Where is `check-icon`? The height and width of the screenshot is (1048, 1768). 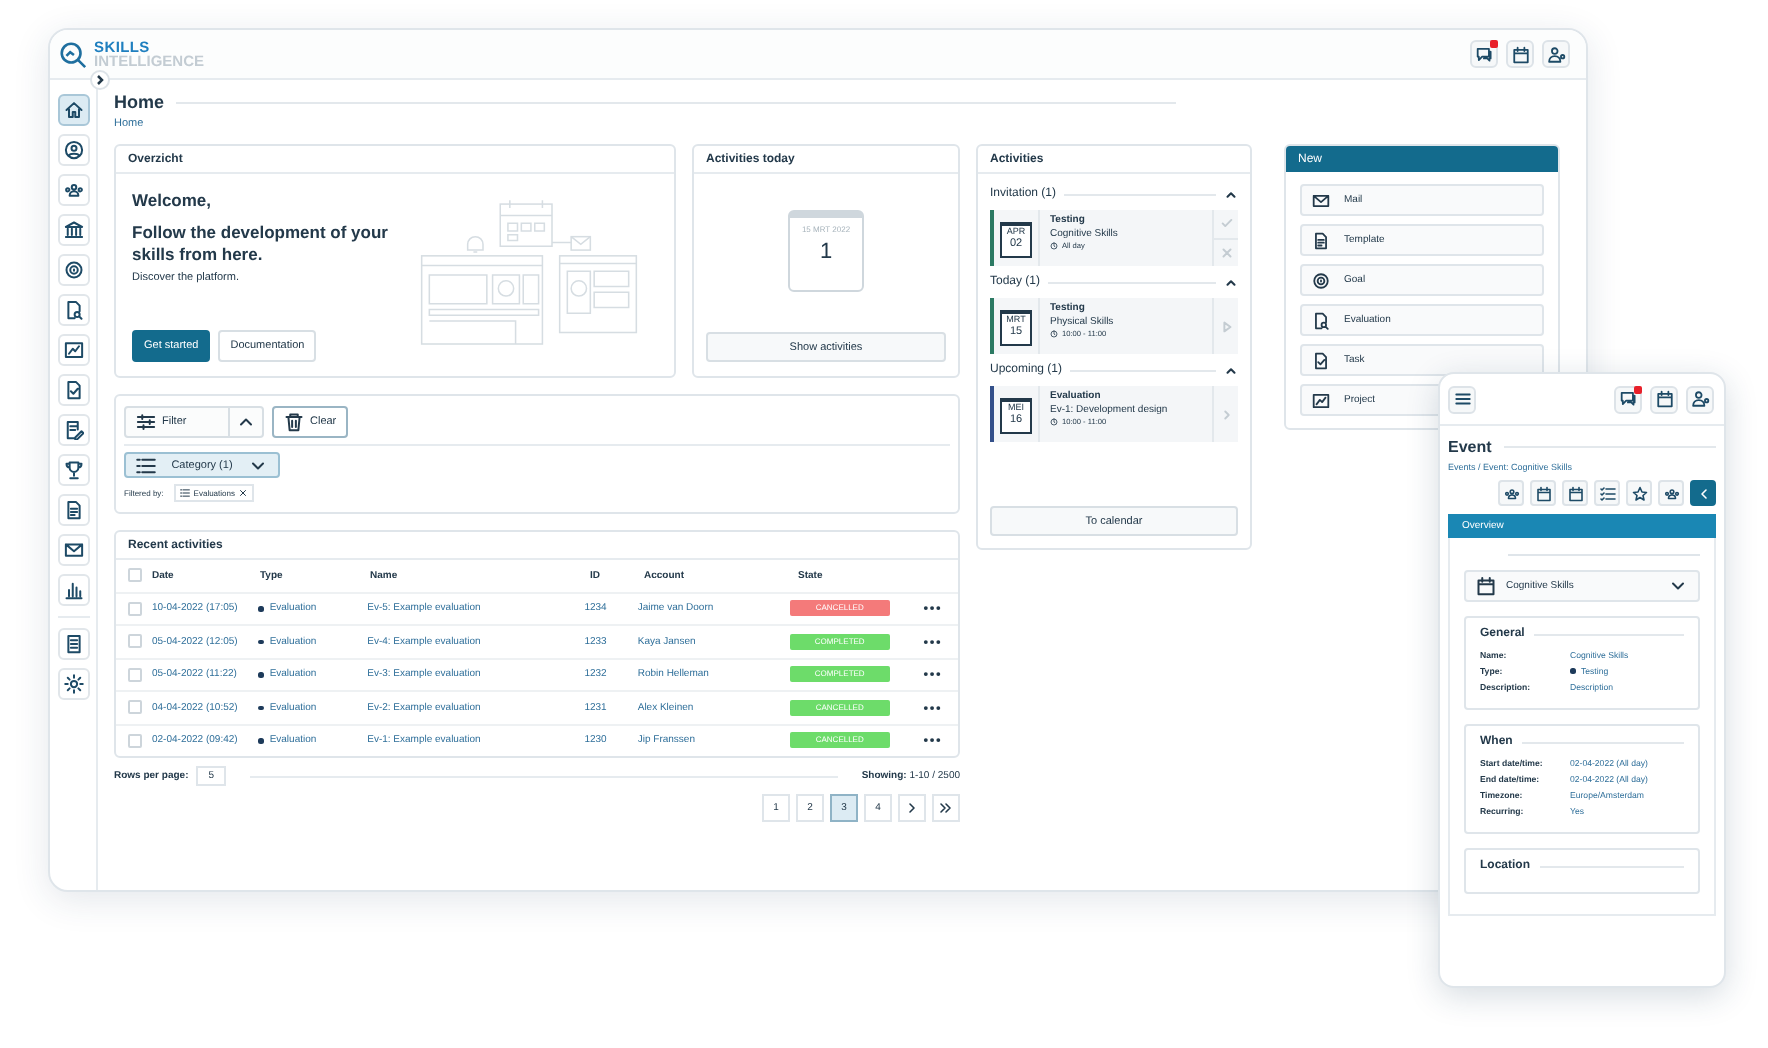 check-icon is located at coordinates (1226, 223).